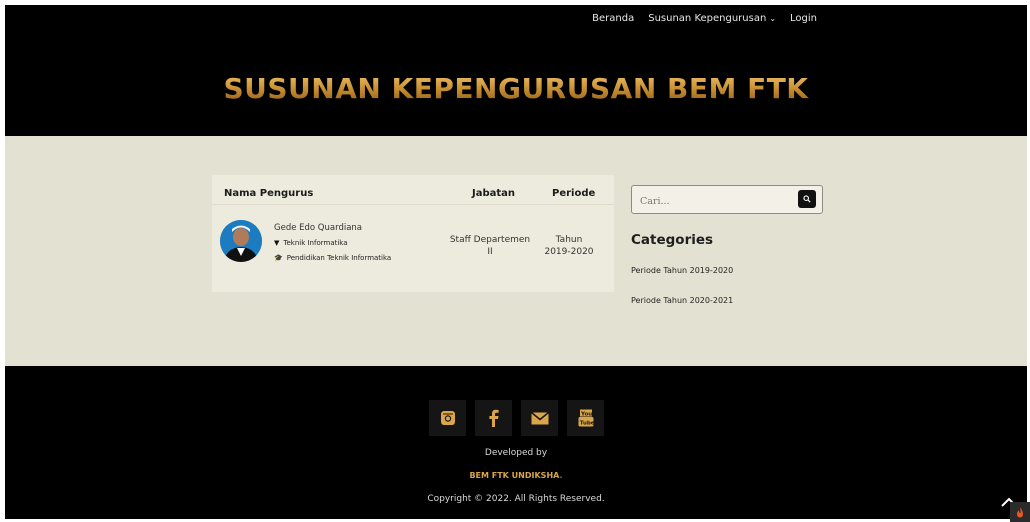 Image resolution: width=1030 pixels, height=522 pixels. What do you see at coordinates (539, 418) in the screenshot?
I see `email-icon` at bounding box center [539, 418].